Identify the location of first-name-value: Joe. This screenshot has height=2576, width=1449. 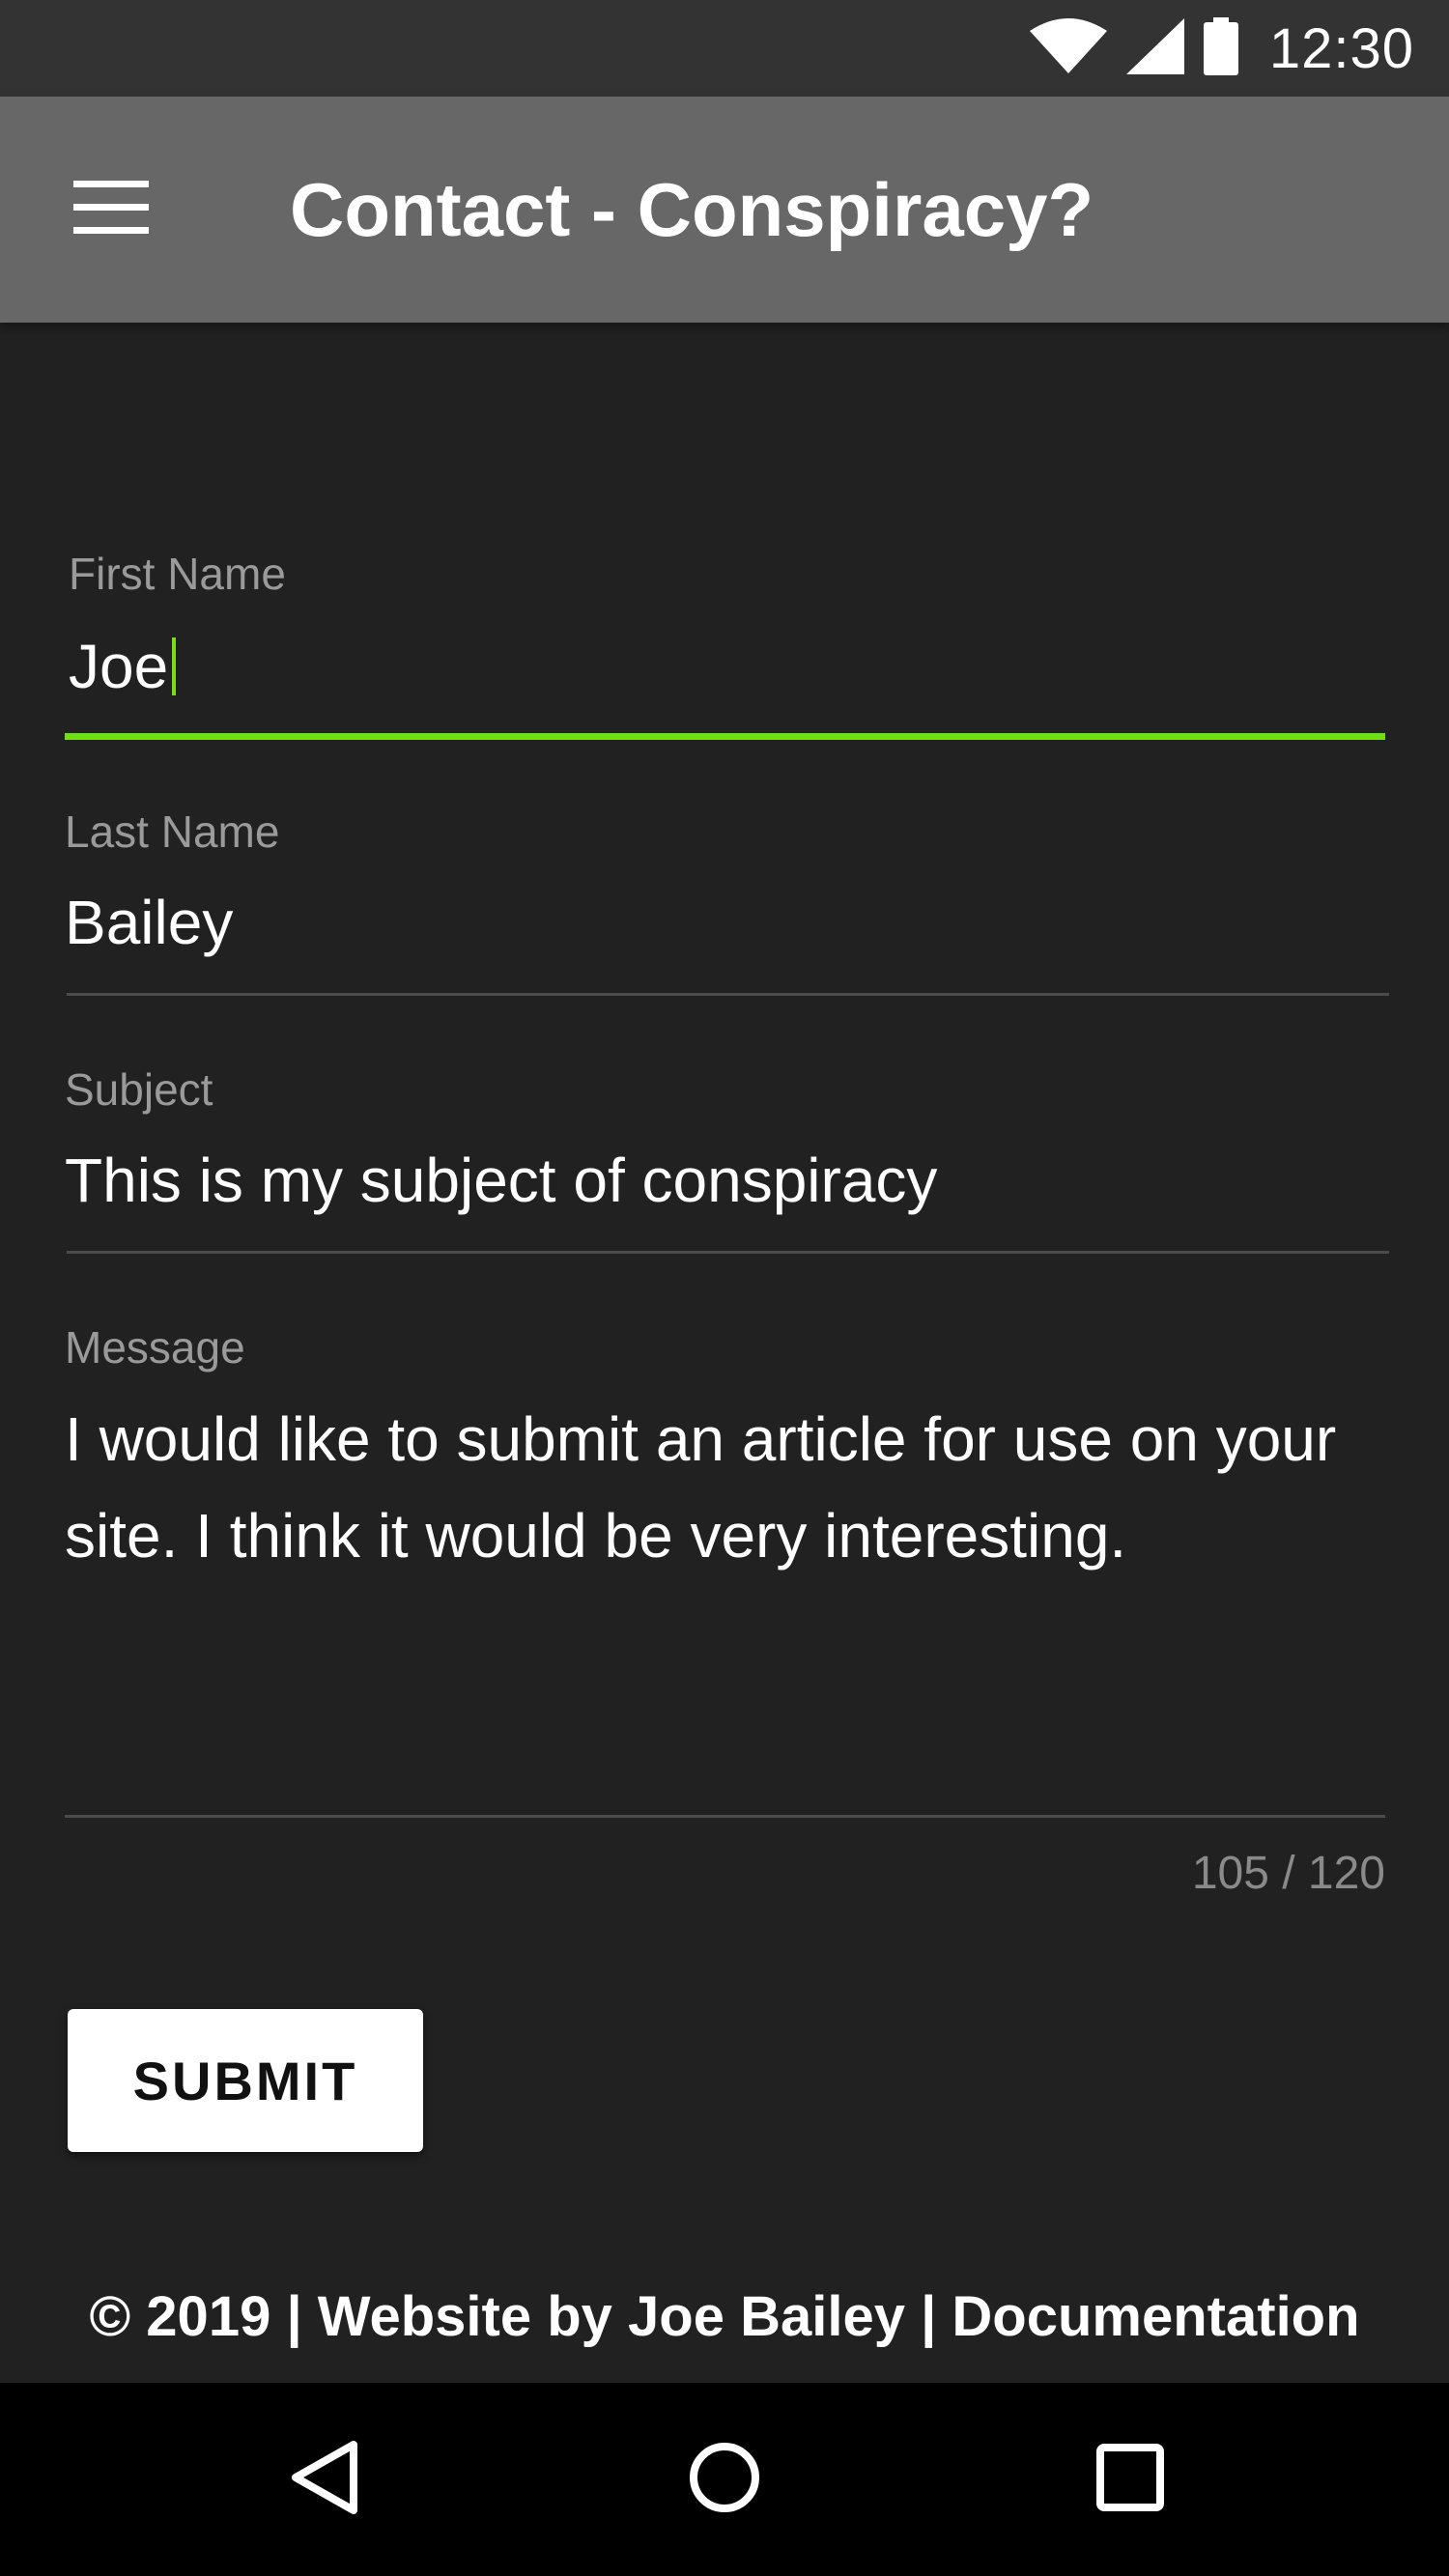
(119, 666).